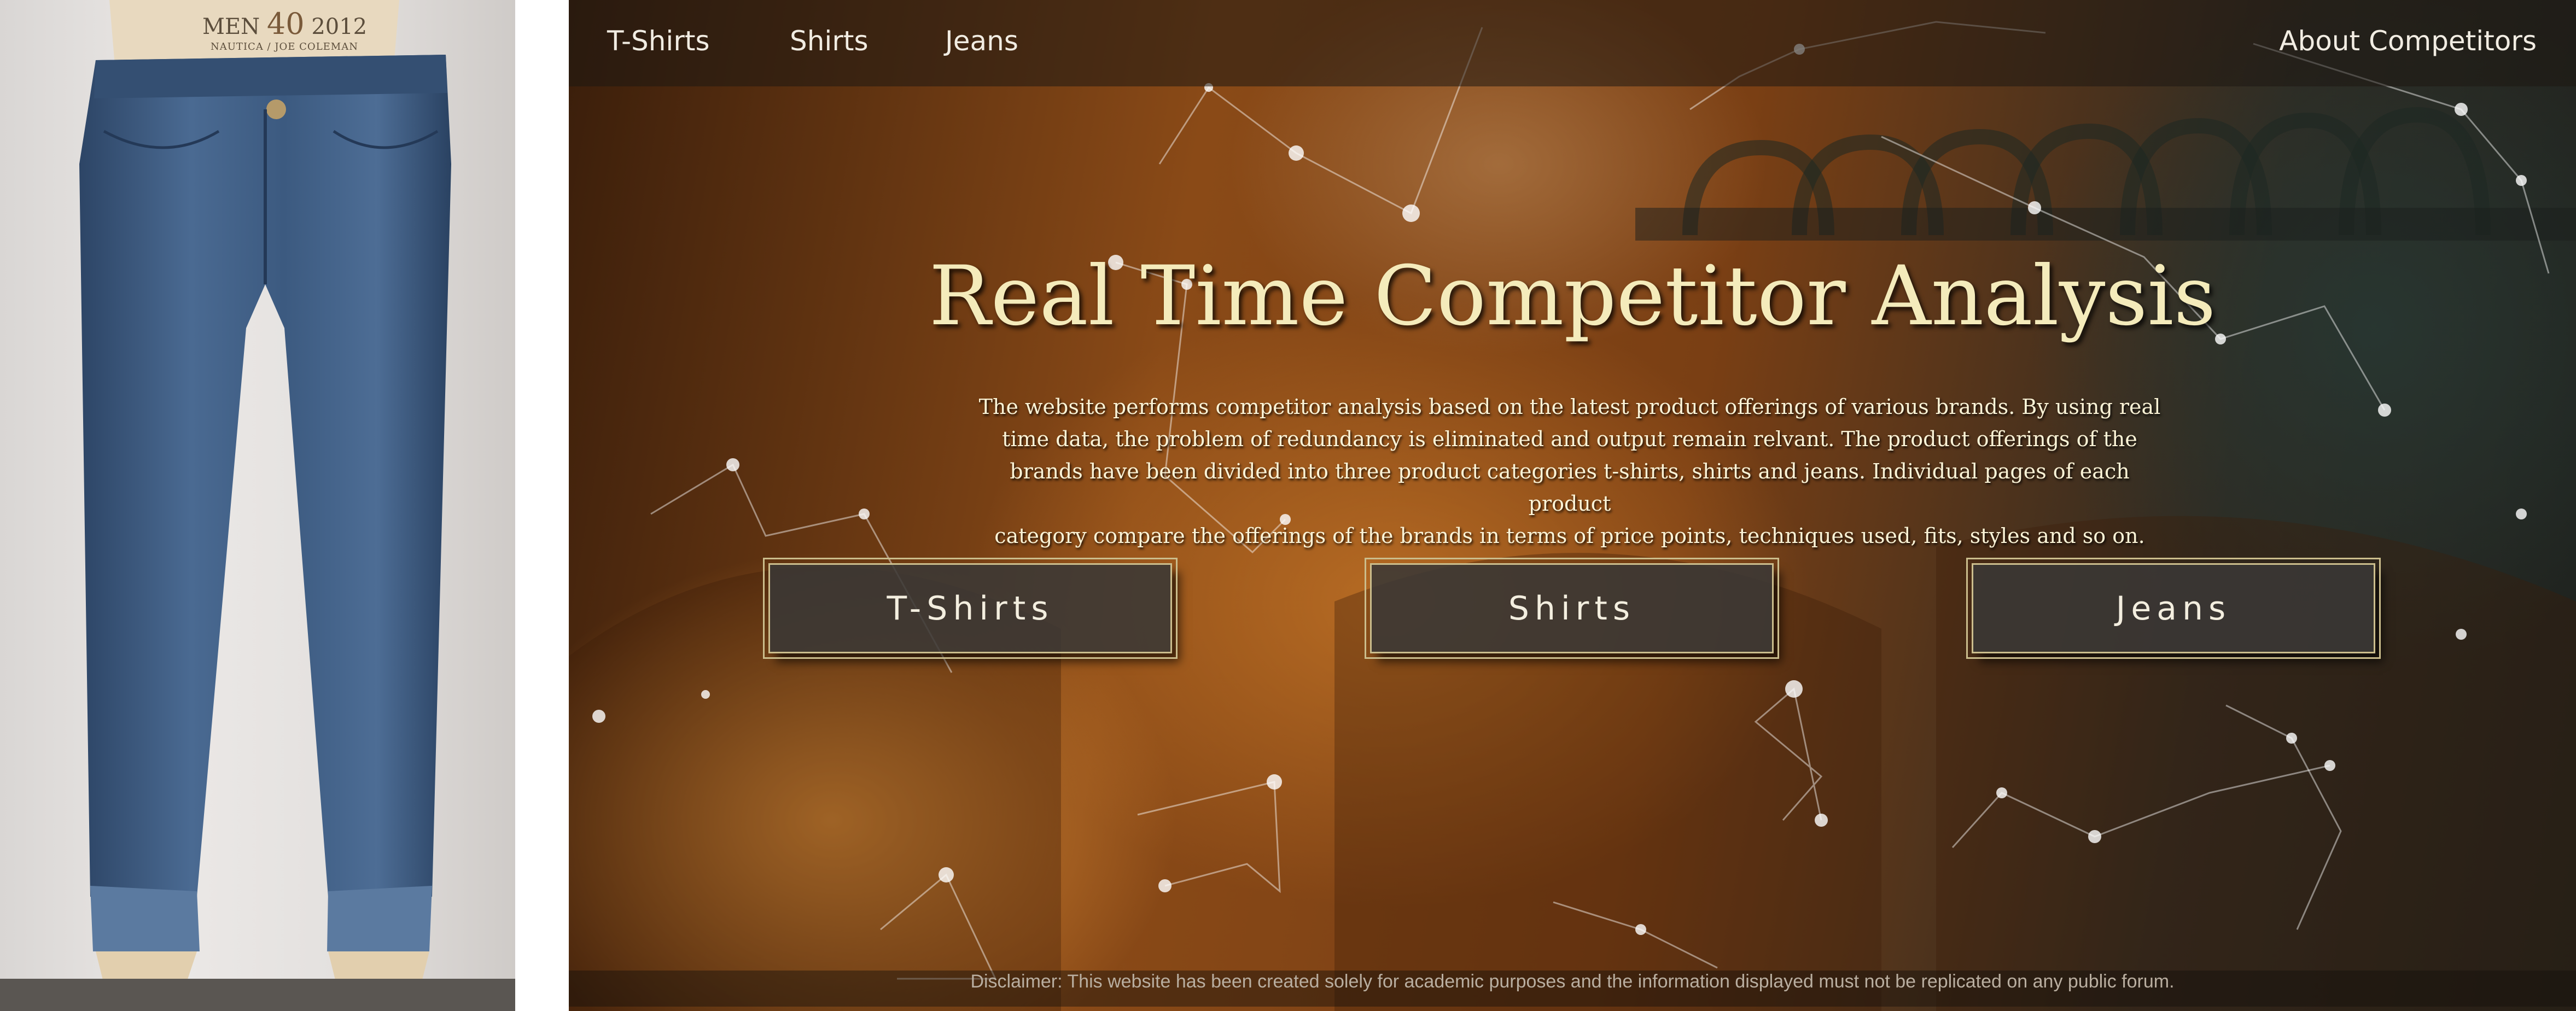 The width and height of the screenshot is (2576, 1011). What do you see at coordinates (284, 46) in the screenshot?
I see `tag-brand: NAUTICA / JOE COLEMAN` at bounding box center [284, 46].